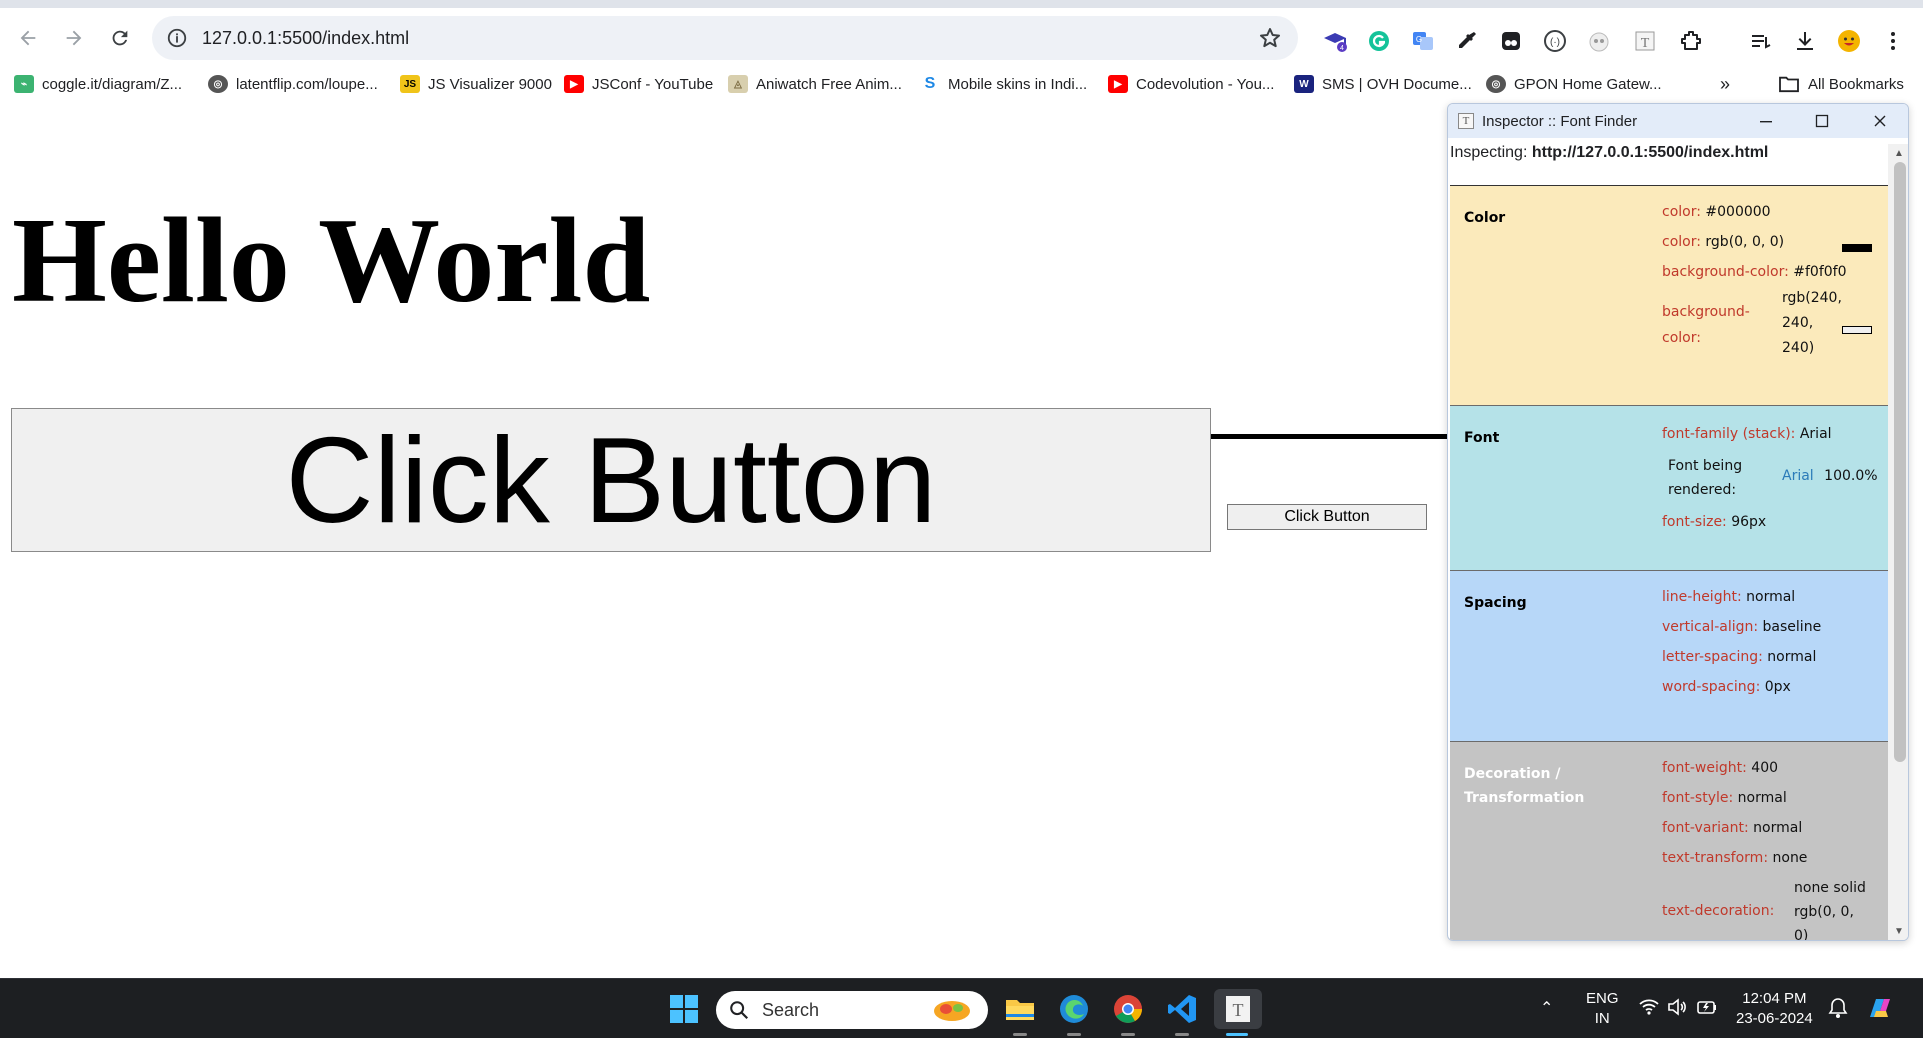 Image resolution: width=1923 pixels, height=1038 pixels. Describe the element at coordinates (1830, 888) in the screenshot. I see `prop-value: none solid` at that location.